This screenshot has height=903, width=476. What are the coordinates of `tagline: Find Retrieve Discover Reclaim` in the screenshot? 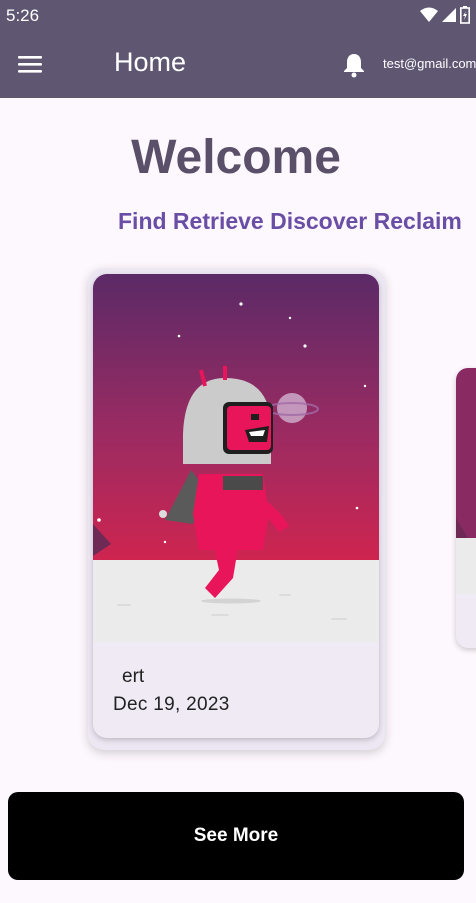 It's located at (290, 221).